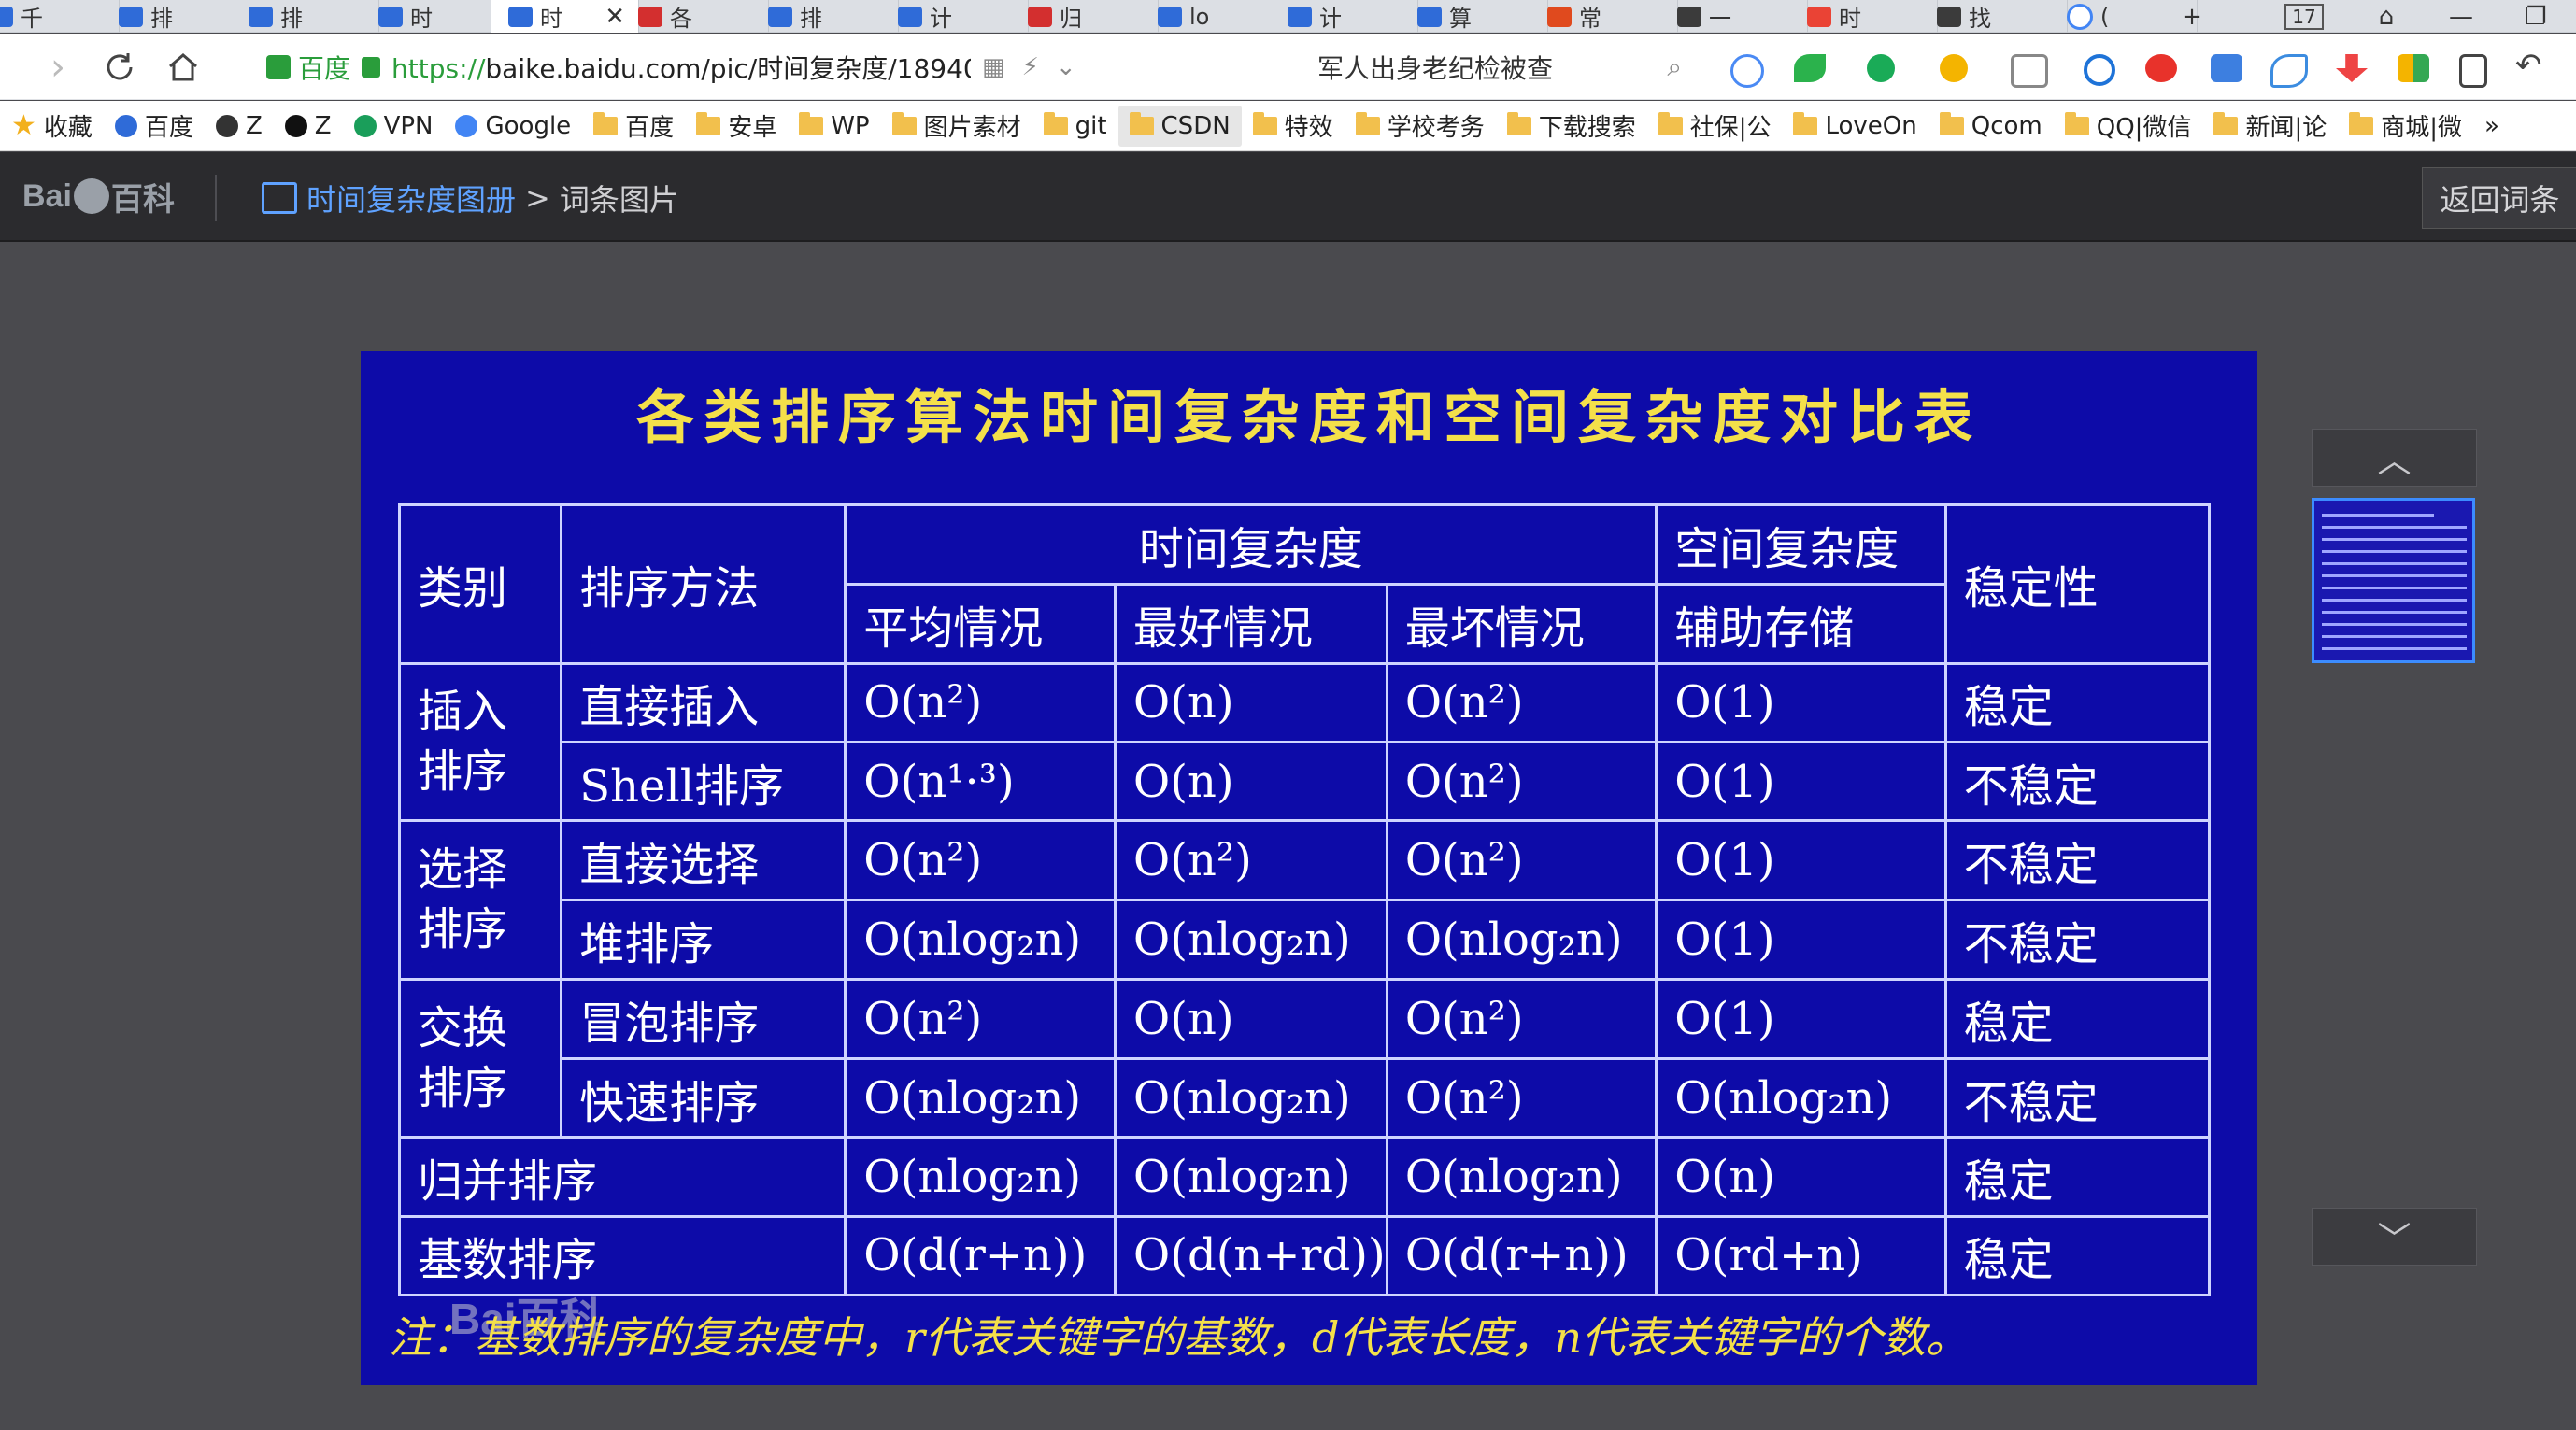 Image resolution: width=2576 pixels, height=1430 pixels. What do you see at coordinates (1855, 126) in the screenshot?
I see `bookmark-16: LoveOn` at bounding box center [1855, 126].